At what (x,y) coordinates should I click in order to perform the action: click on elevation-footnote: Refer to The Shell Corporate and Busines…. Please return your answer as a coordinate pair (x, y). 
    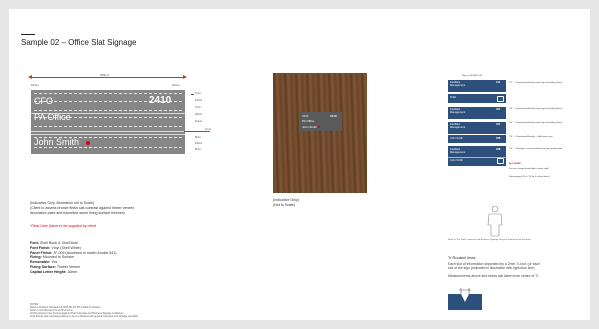
    Looking at the image, I should click on (489, 240).